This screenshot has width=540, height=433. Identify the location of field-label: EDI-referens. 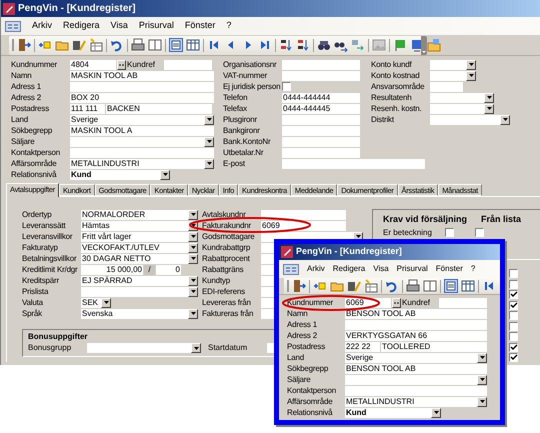
(224, 291).